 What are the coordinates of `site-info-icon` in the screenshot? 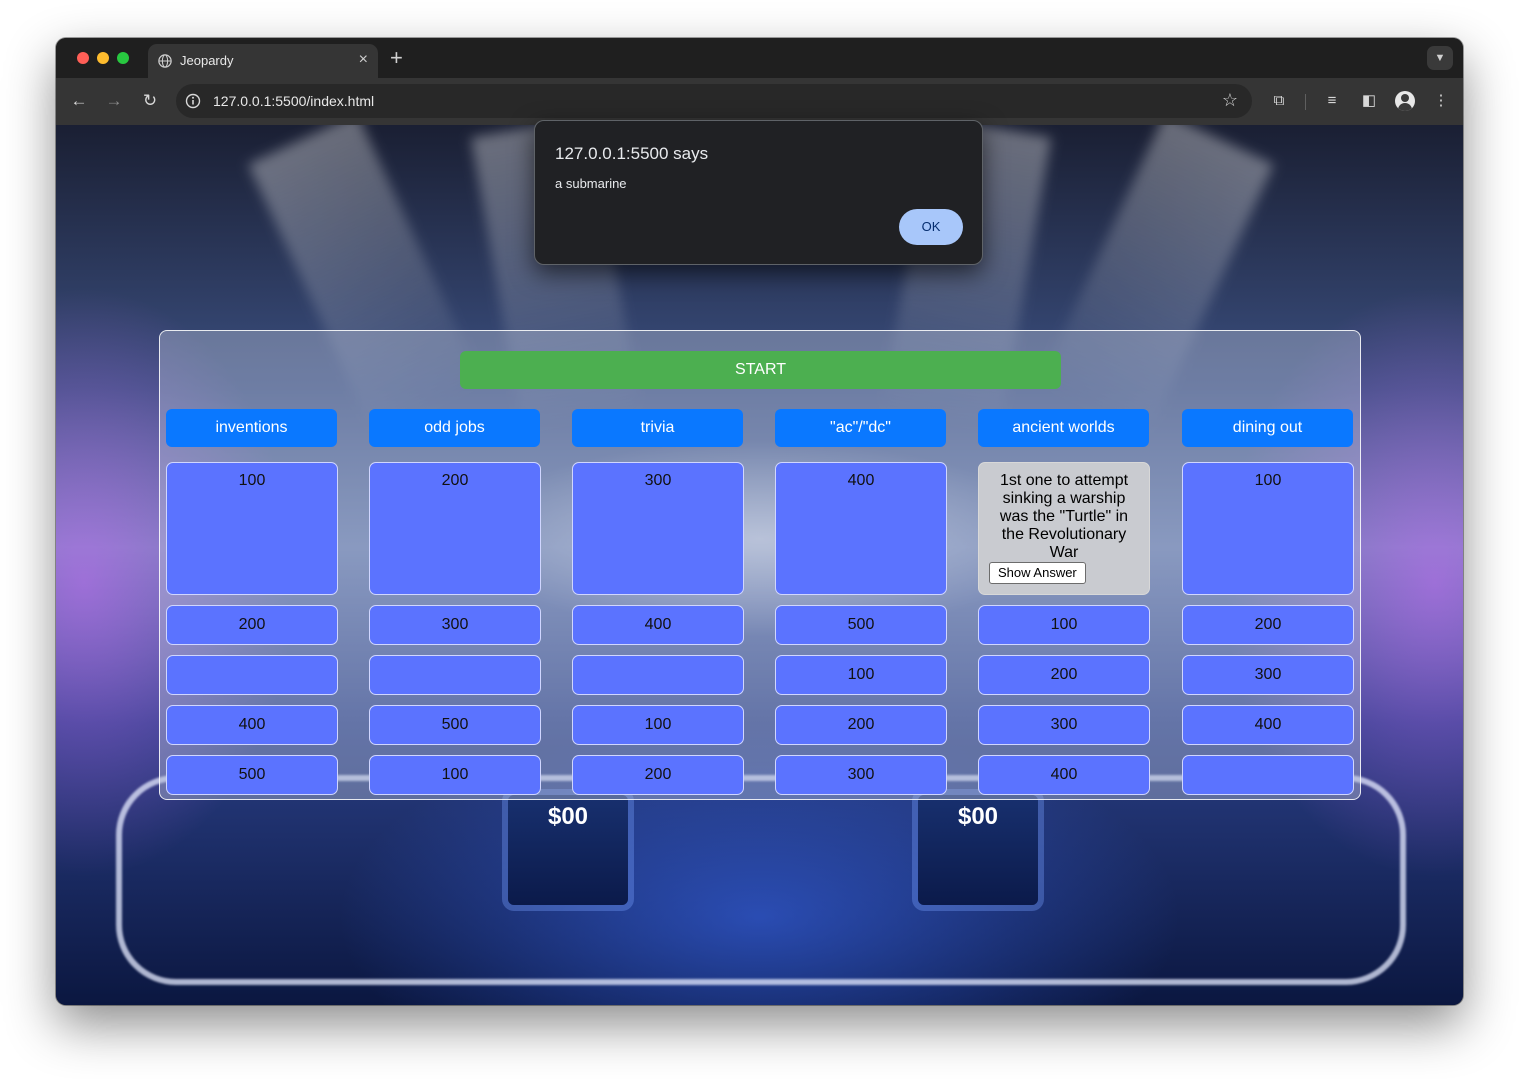 It's located at (193, 101).